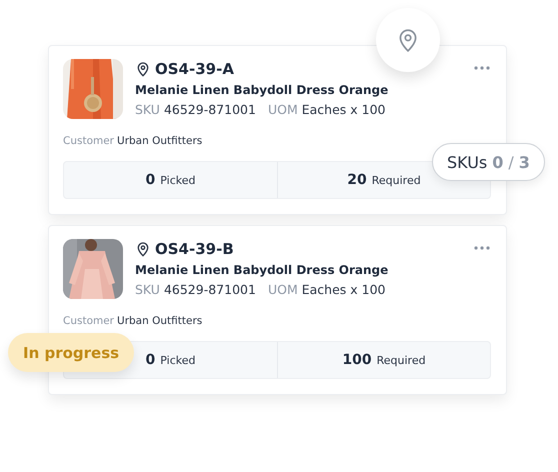 The height and width of the screenshot is (472, 558). I want to click on required-count: 100, so click(357, 360).